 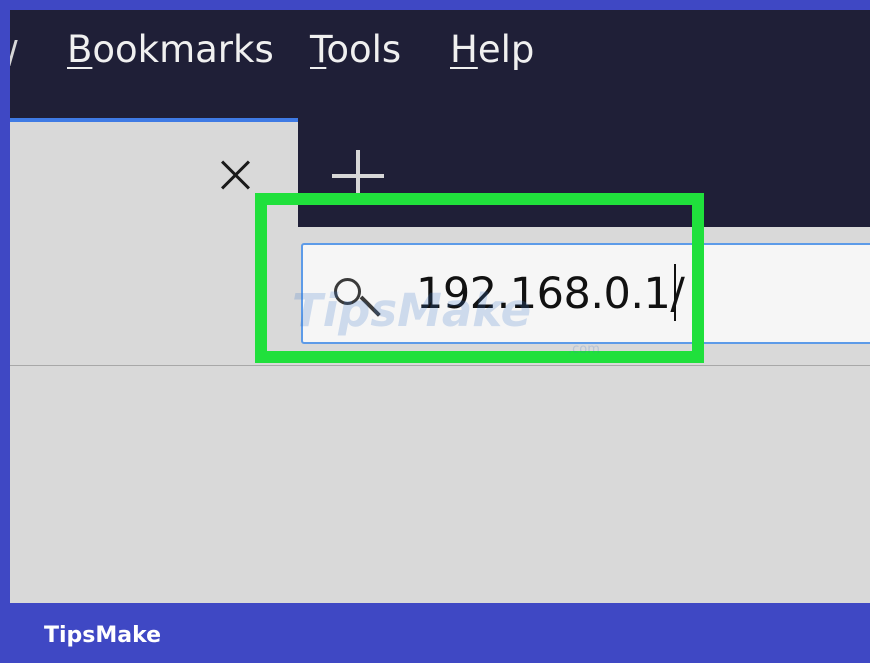 What do you see at coordinates (14, 53) in the screenshot?
I see `partial-menu-item` at bounding box center [14, 53].